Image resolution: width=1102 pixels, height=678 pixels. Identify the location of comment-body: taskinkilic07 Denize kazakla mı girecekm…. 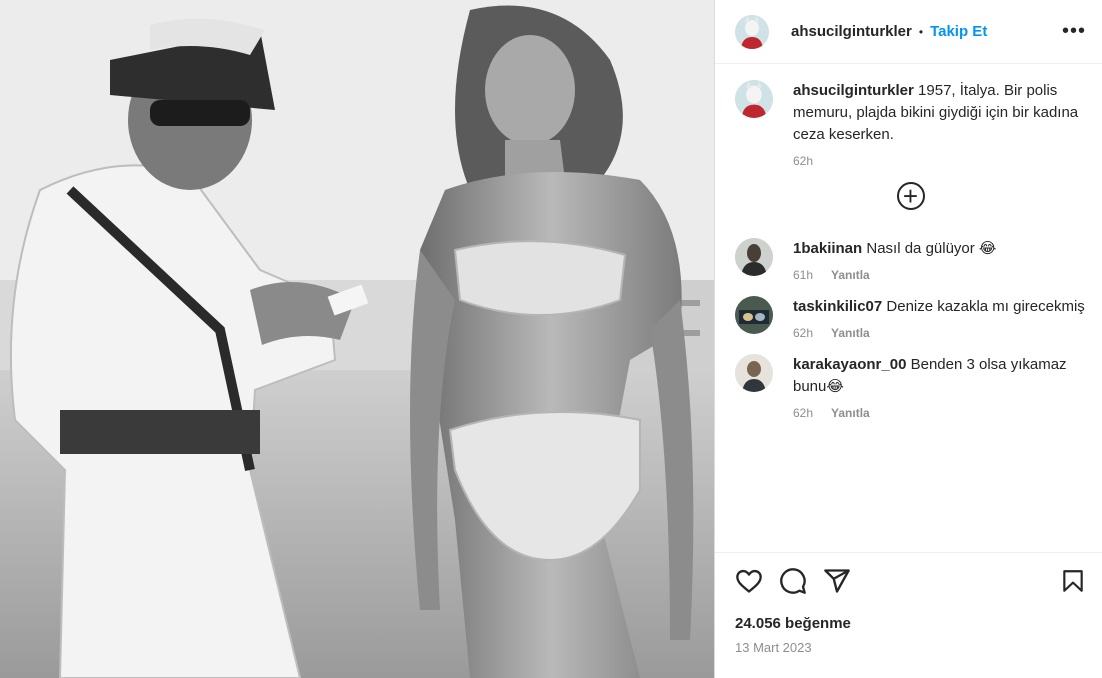
(939, 318).